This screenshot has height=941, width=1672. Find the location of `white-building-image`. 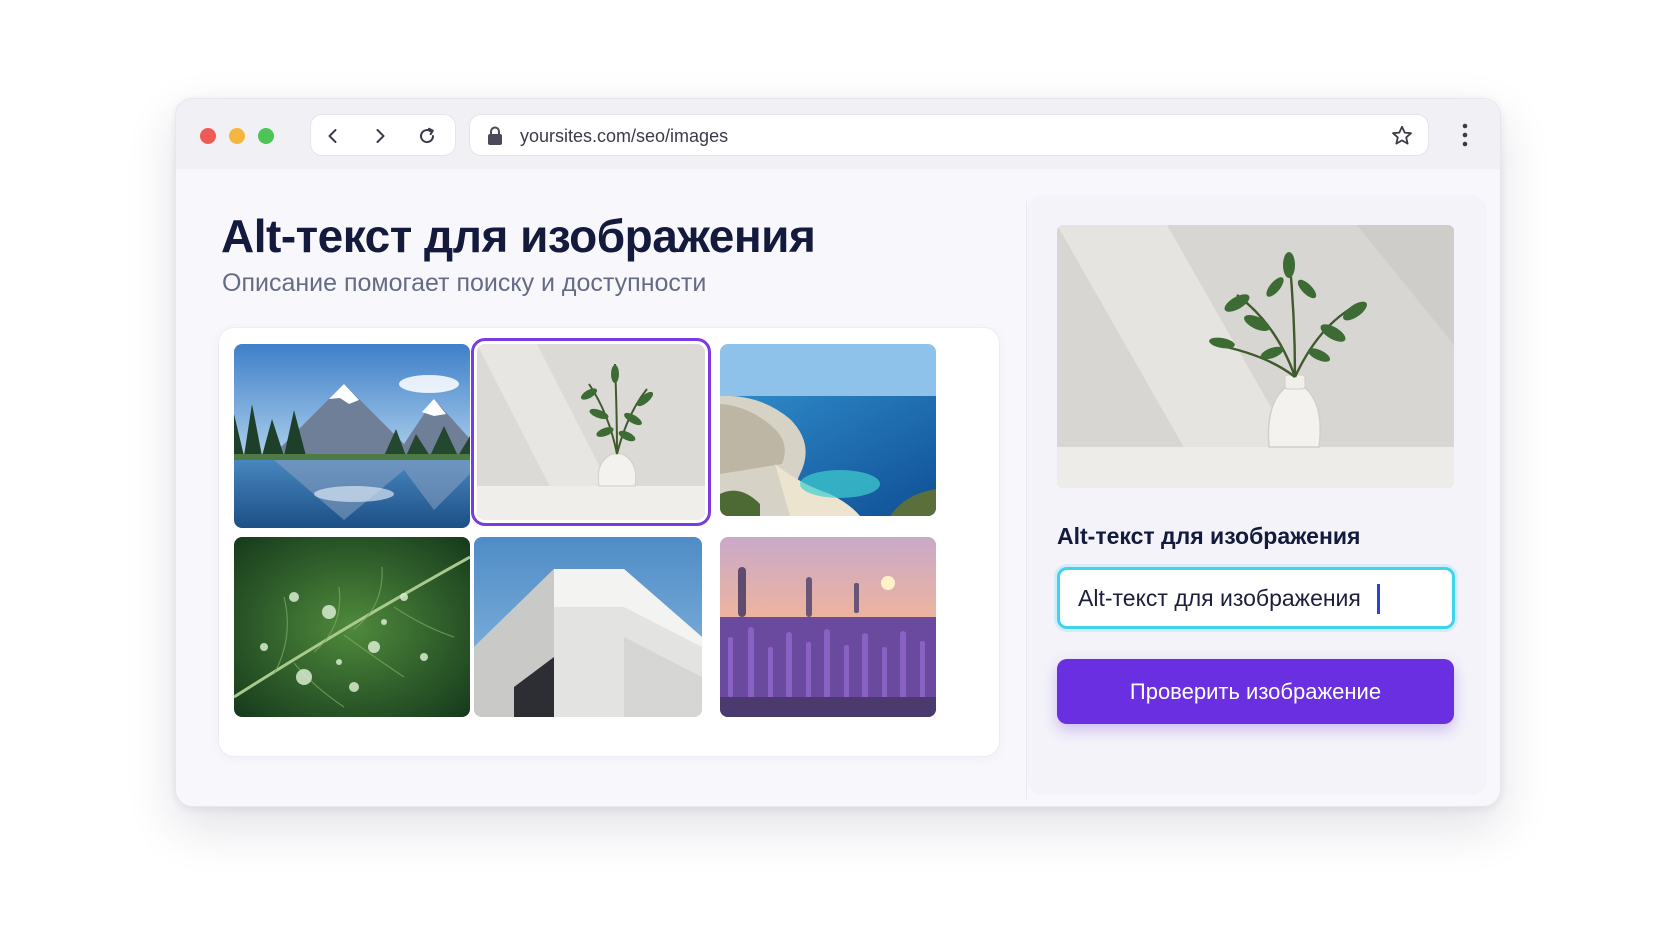

white-building-image is located at coordinates (588, 627).